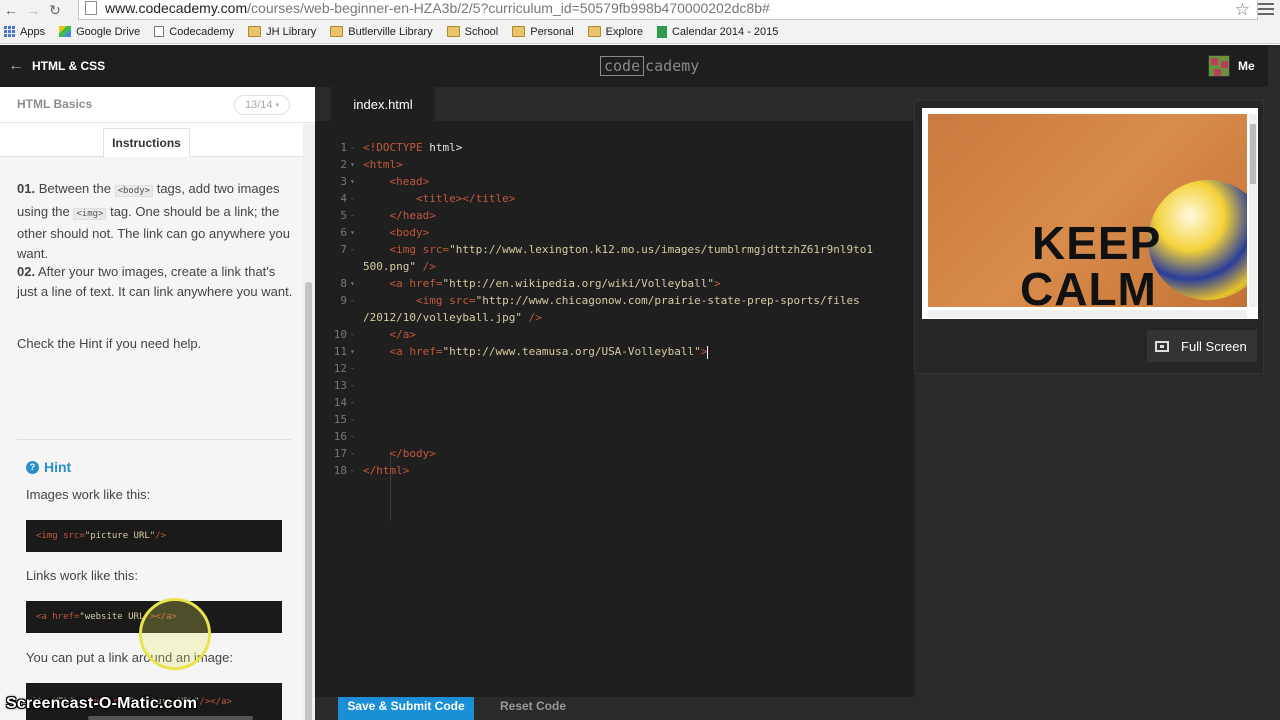  I want to click on code-horizontal-scrollbar, so click(170, 718).